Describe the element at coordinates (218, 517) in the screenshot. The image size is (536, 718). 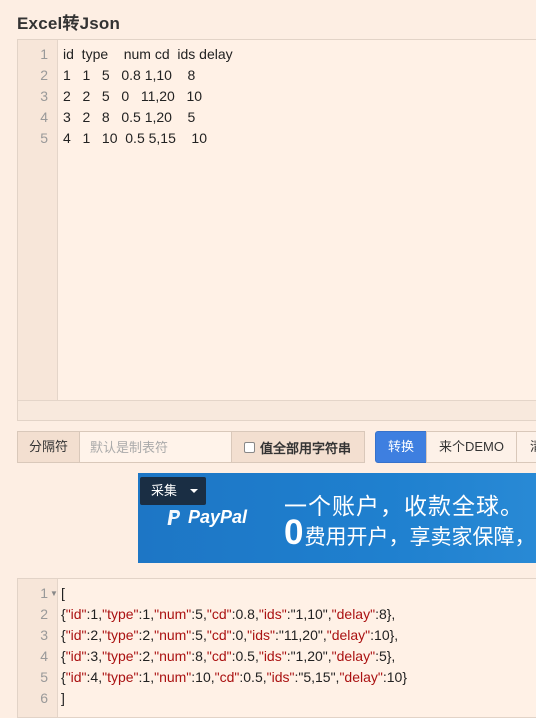
I see `paypal-brand: PayPal` at that location.